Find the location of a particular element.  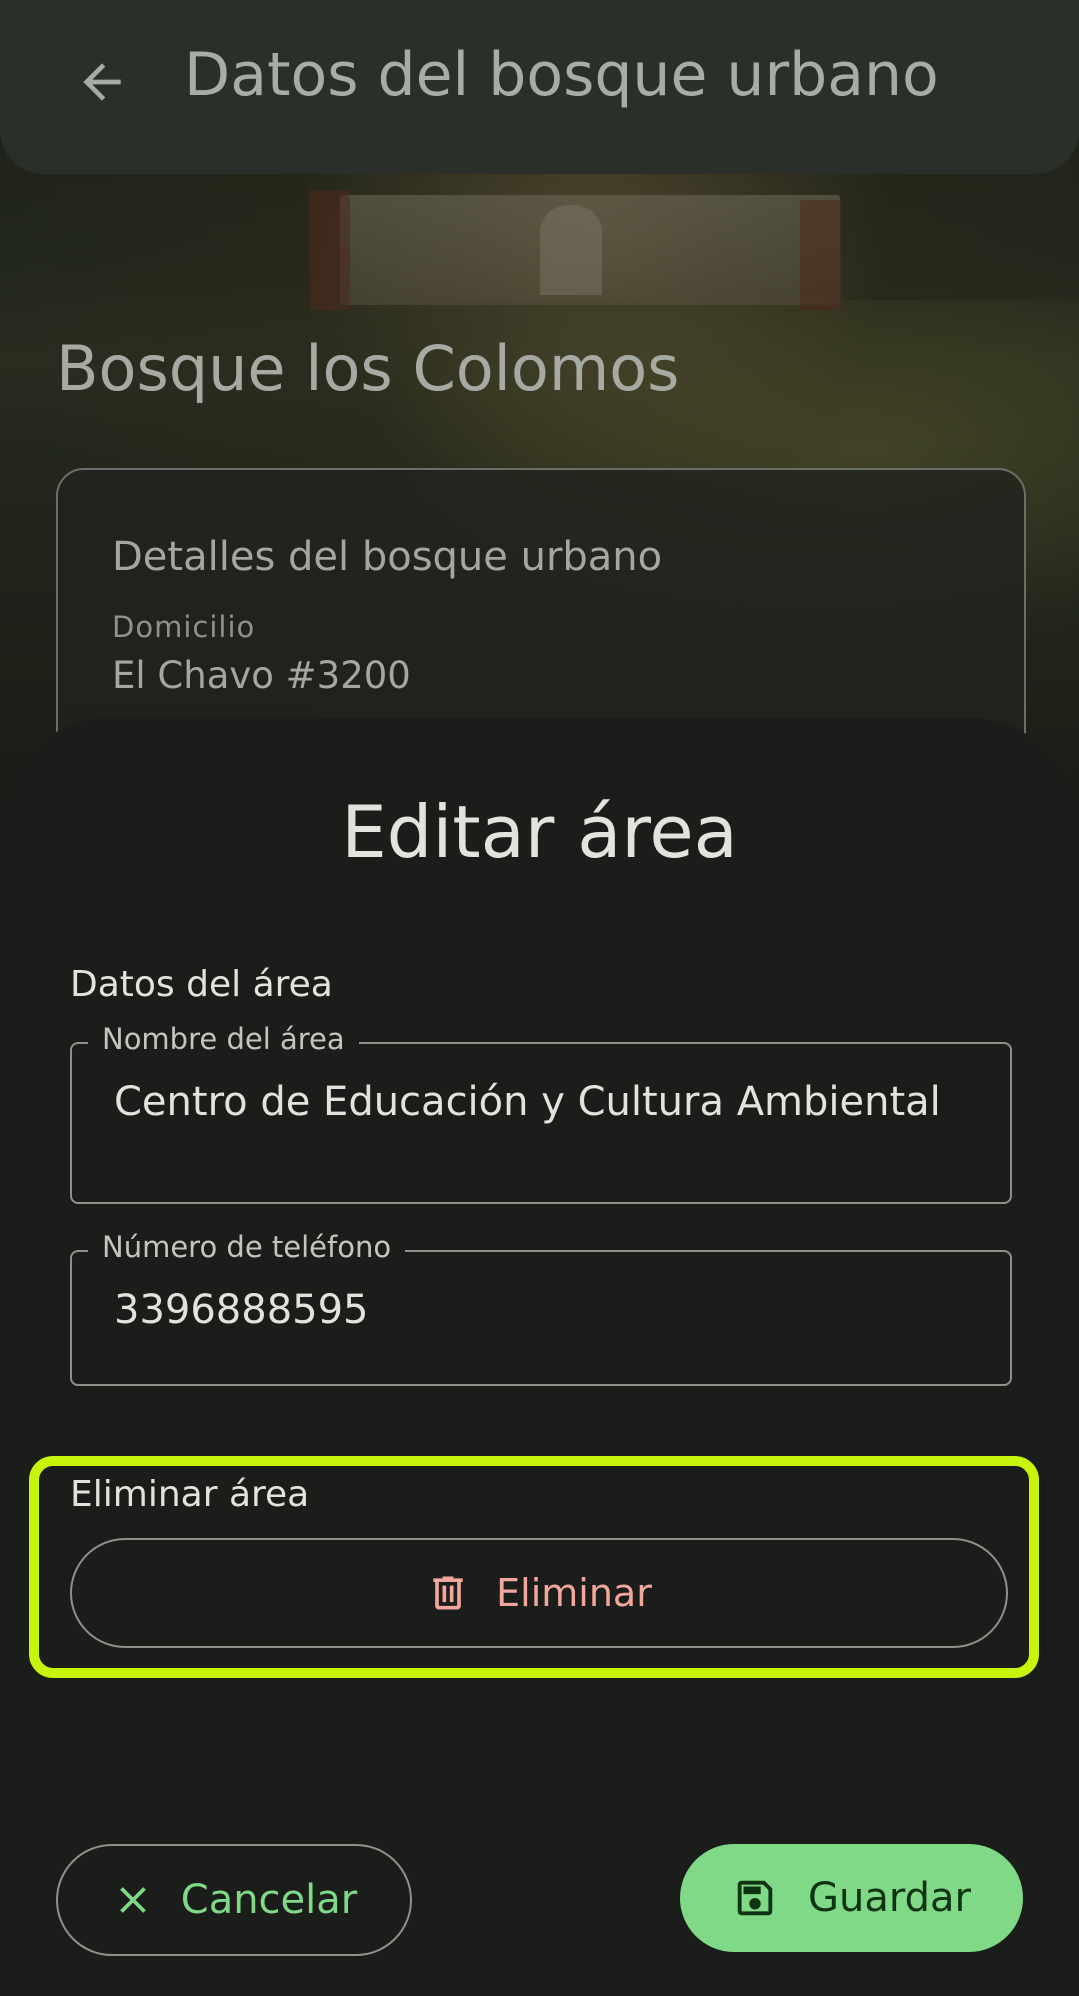

address-label: Domicilio is located at coordinates (184, 627).